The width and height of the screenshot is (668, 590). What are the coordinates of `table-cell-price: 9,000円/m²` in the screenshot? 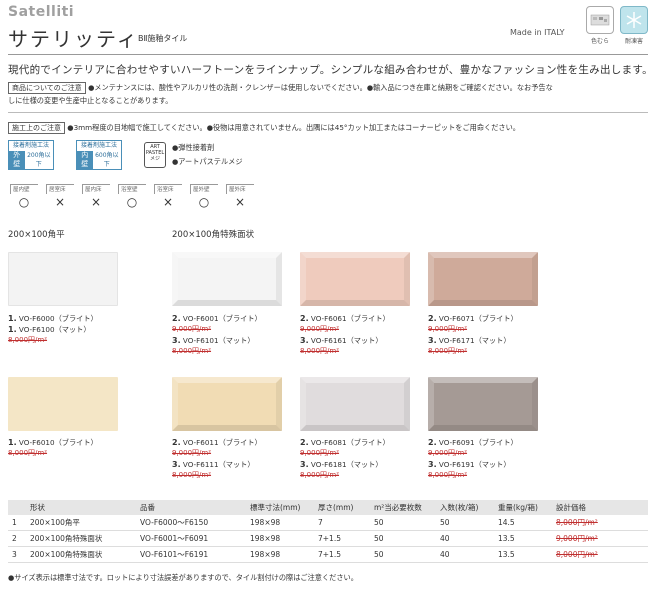 It's located at (600, 538).